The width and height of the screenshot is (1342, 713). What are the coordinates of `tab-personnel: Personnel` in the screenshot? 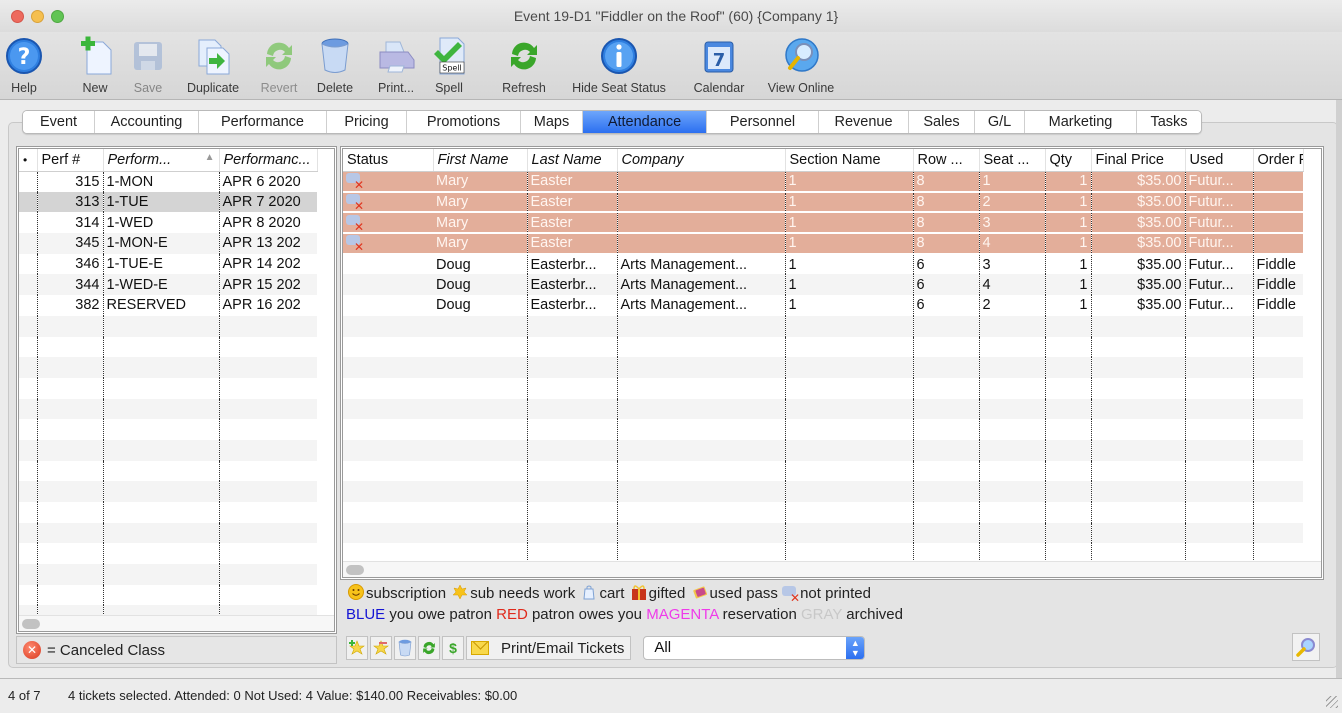 It's located at (763, 122).